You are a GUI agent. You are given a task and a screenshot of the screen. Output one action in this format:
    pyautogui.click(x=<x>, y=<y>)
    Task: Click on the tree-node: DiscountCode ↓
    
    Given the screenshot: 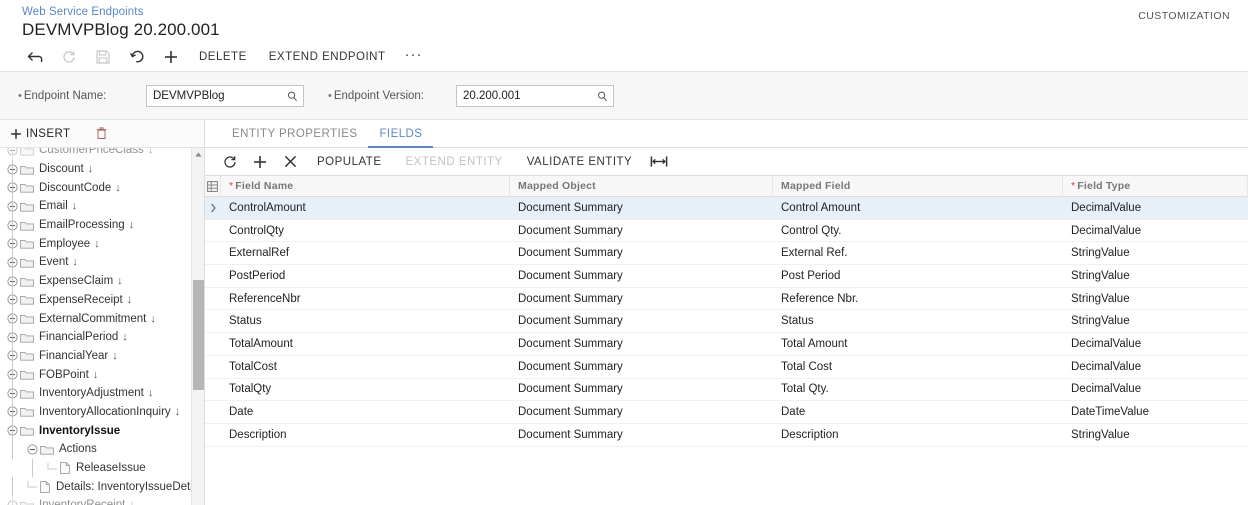 What is the action you would take?
    pyautogui.click(x=102, y=188)
    